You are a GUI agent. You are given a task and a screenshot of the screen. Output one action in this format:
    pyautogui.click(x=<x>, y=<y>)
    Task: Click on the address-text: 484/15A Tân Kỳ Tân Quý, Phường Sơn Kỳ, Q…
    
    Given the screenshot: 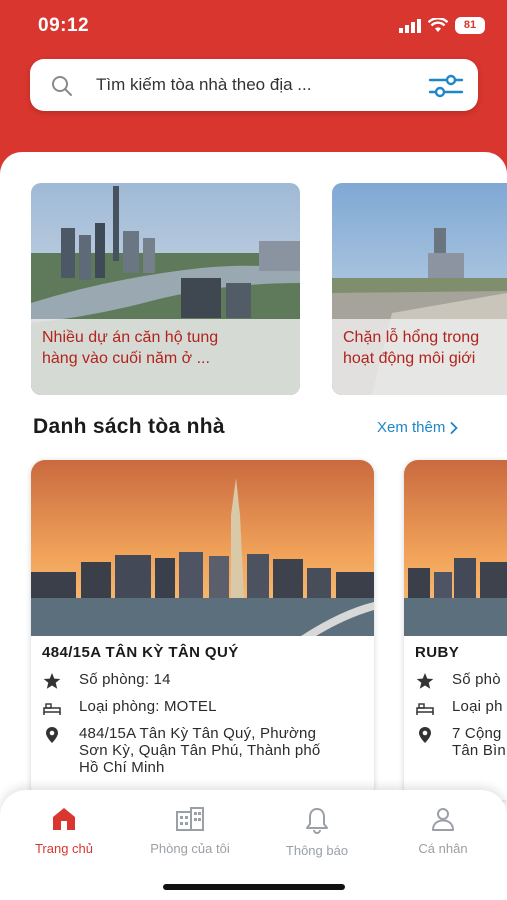 What is the action you would take?
    pyautogui.click(x=200, y=750)
    